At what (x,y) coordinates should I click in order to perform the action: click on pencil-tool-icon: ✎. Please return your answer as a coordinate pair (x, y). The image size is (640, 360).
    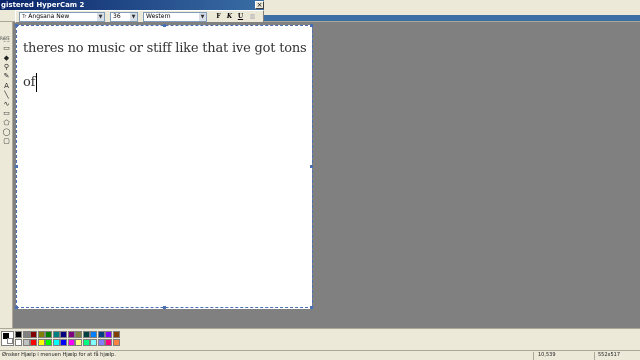
    Looking at the image, I should click on (6, 76).